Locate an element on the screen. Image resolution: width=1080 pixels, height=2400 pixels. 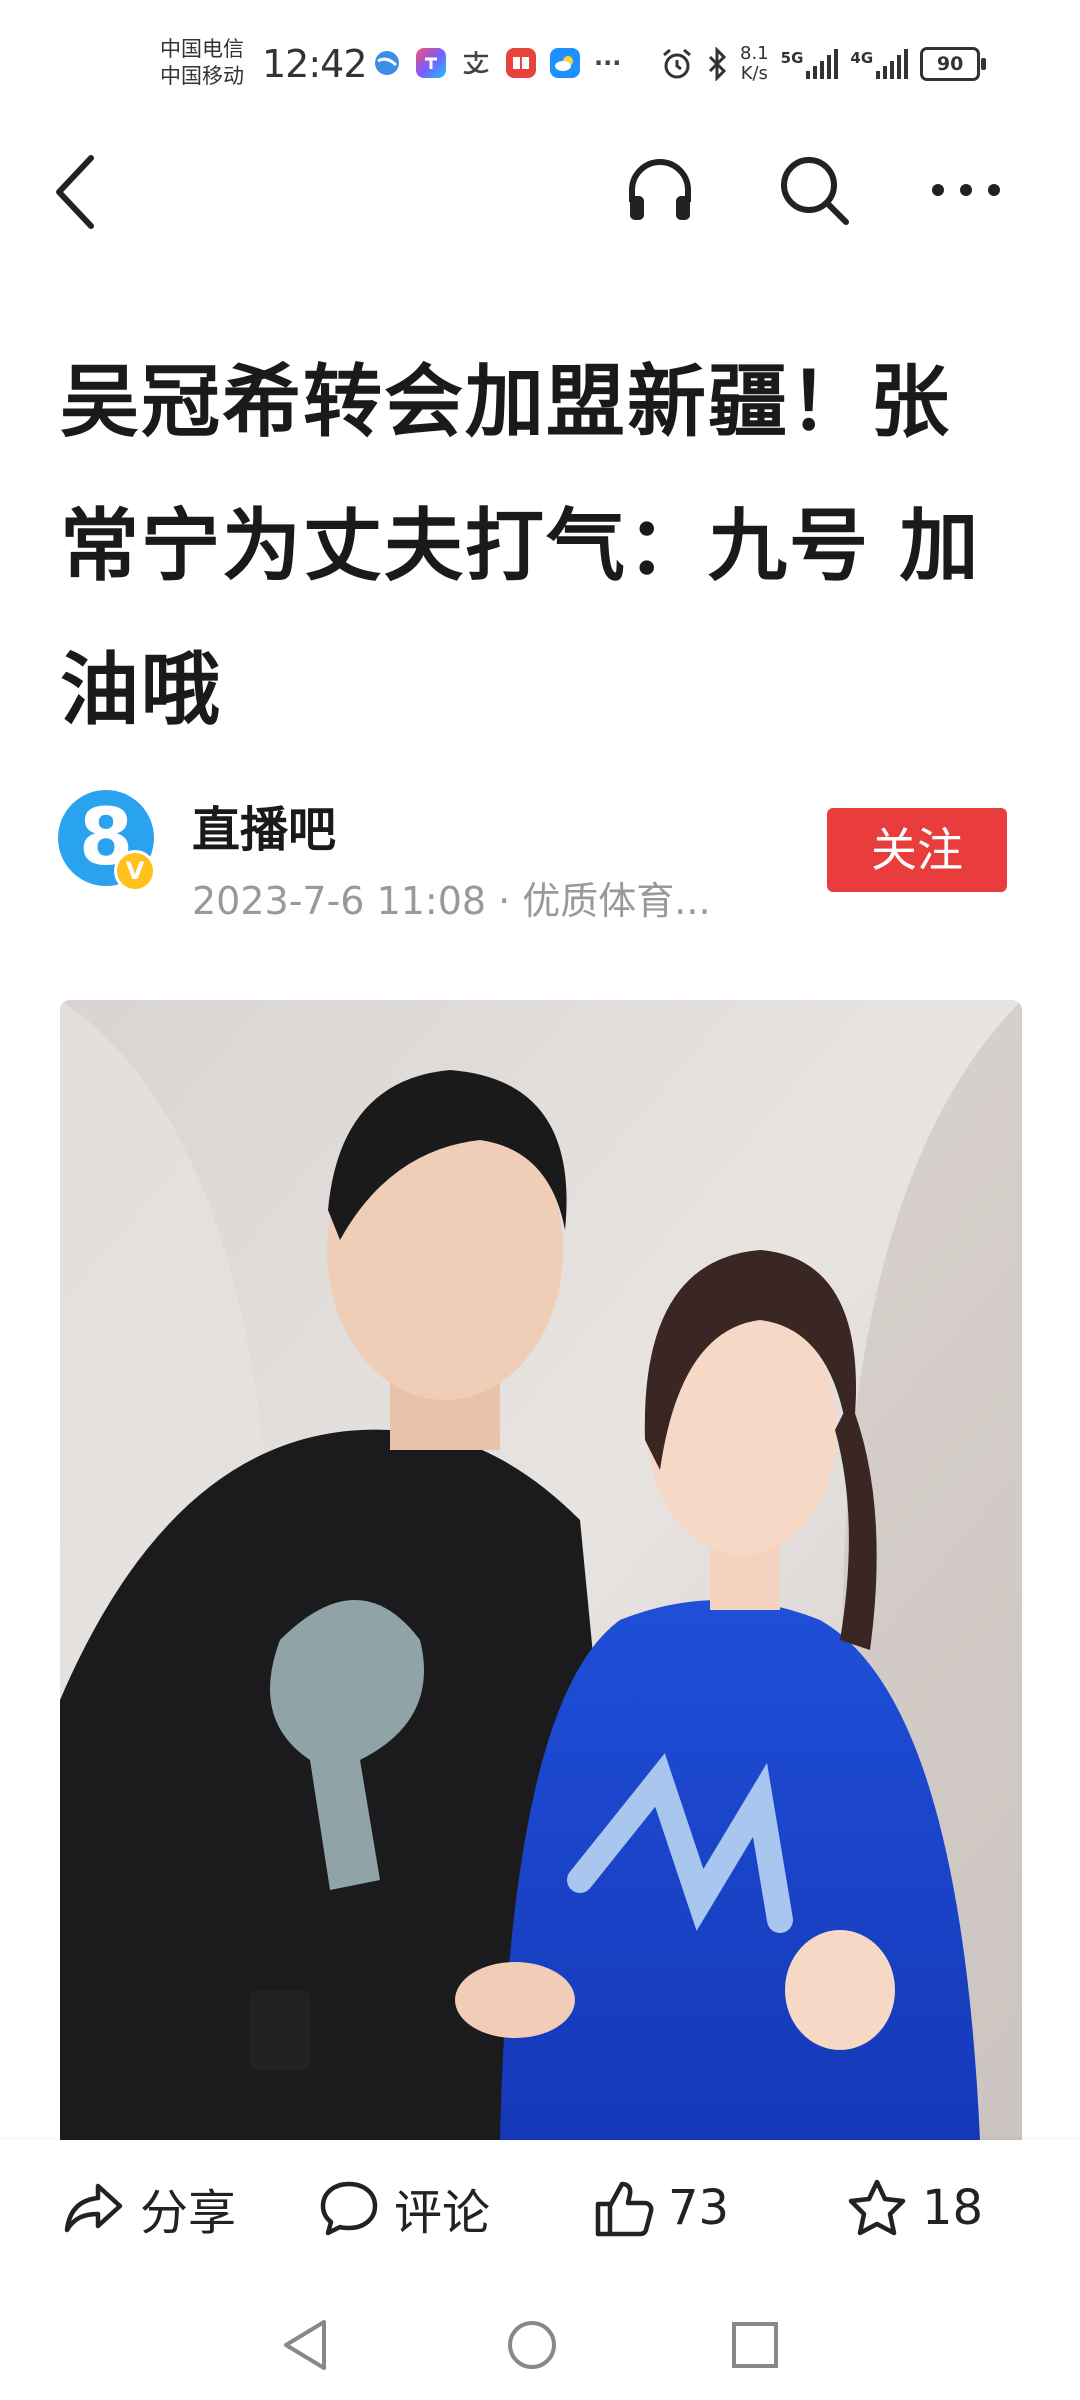
browser-icon is located at coordinates (387, 63).